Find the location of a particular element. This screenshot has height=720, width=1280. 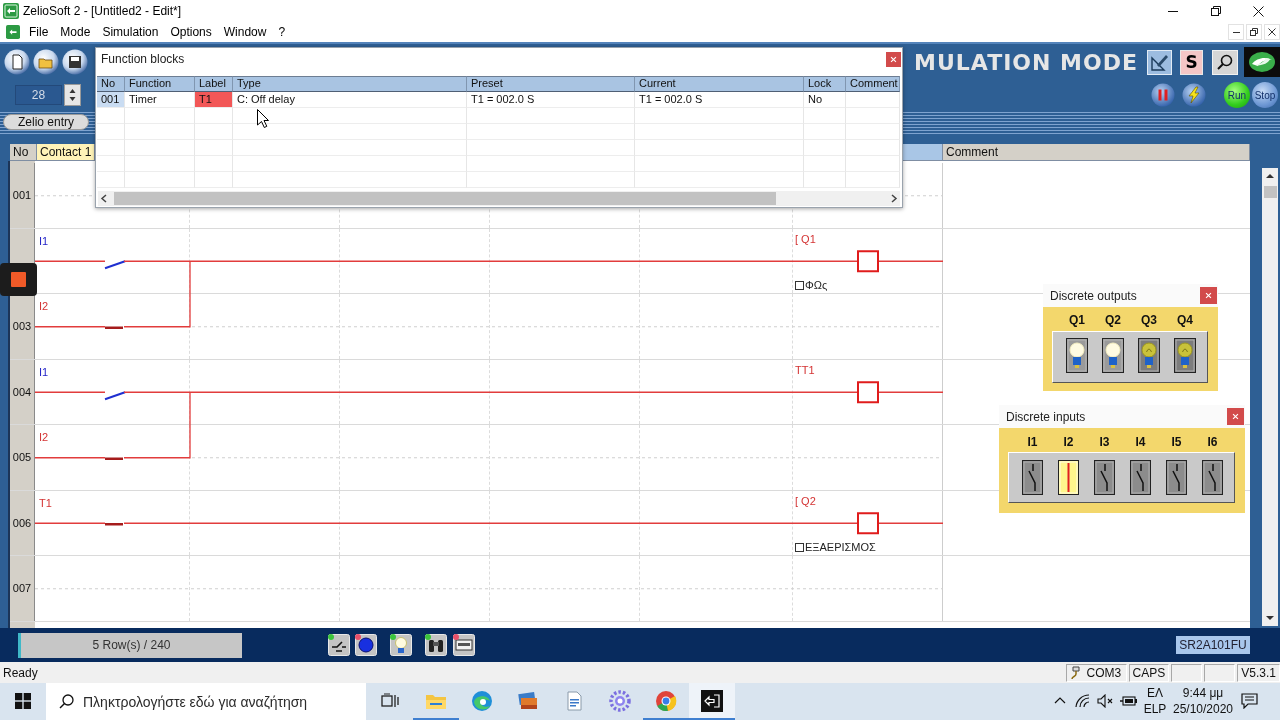

circle-icon is located at coordinates (366, 645).